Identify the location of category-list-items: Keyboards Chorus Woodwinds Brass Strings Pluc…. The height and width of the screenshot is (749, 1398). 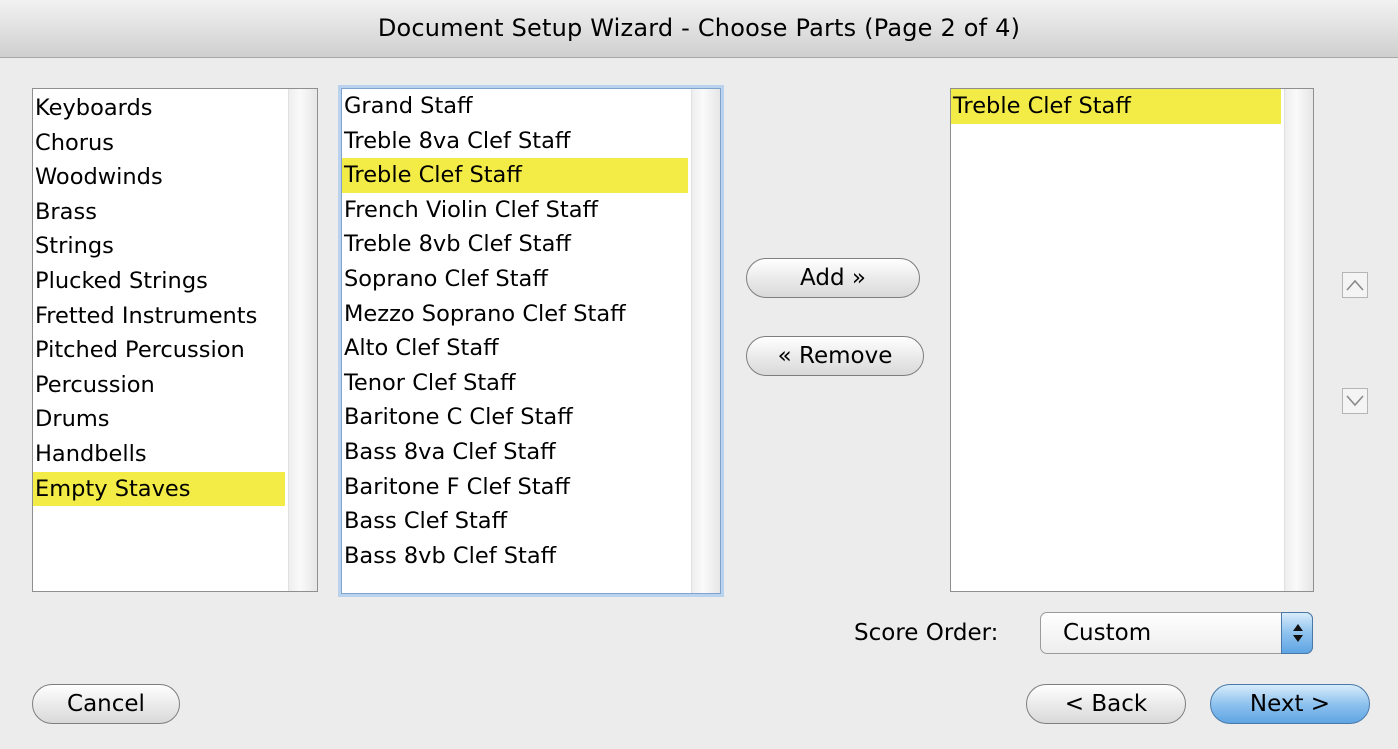
(159, 299).